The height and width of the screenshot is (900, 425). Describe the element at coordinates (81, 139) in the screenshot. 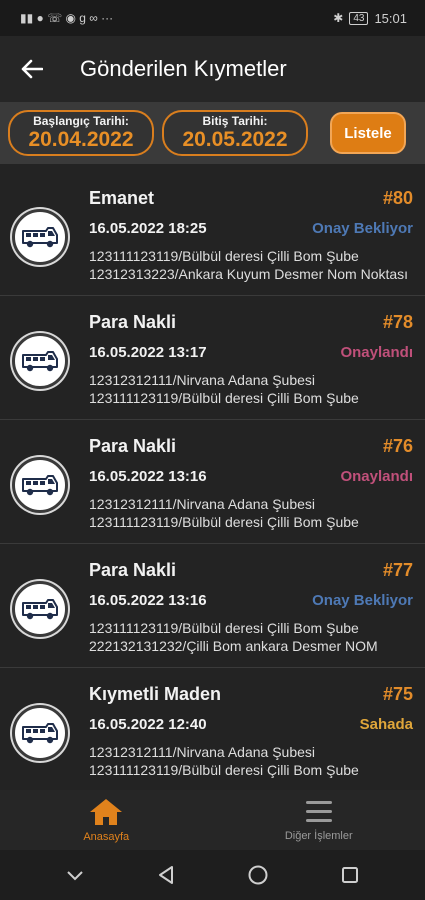

I see `start-date-value: 20.04.2022` at that location.